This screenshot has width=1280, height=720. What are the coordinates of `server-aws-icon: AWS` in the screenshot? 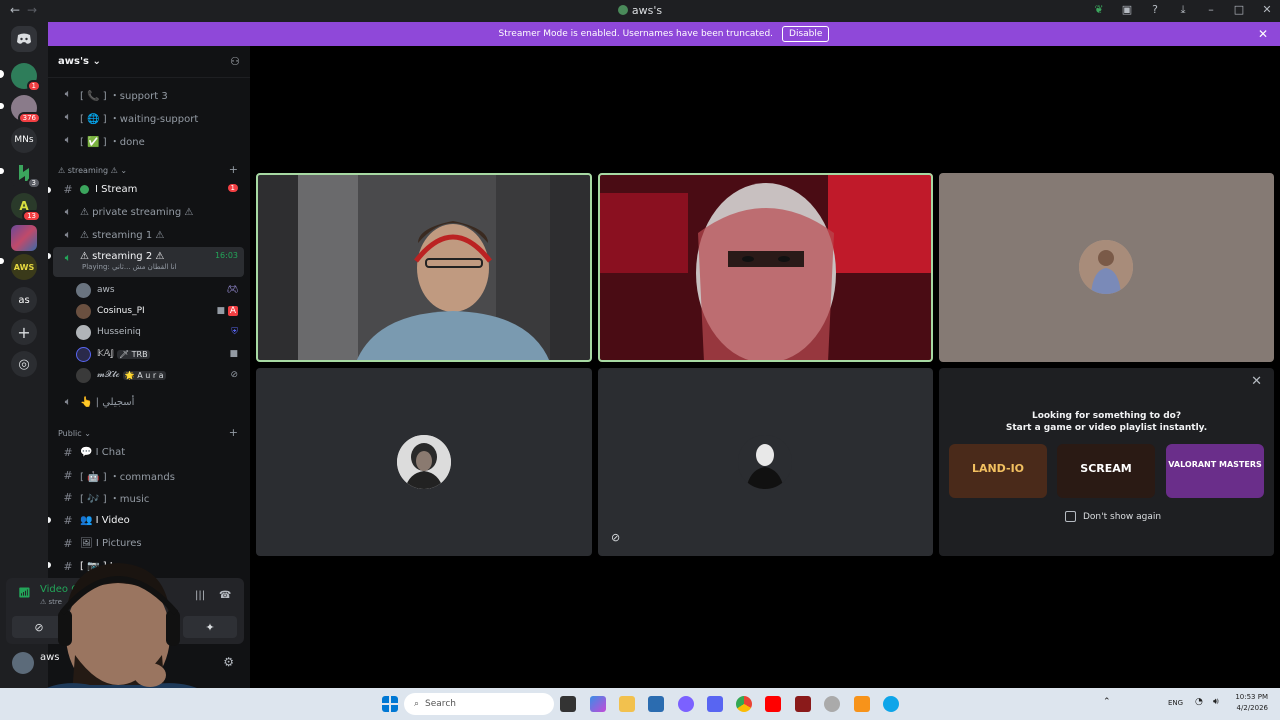 It's located at (24, 267).